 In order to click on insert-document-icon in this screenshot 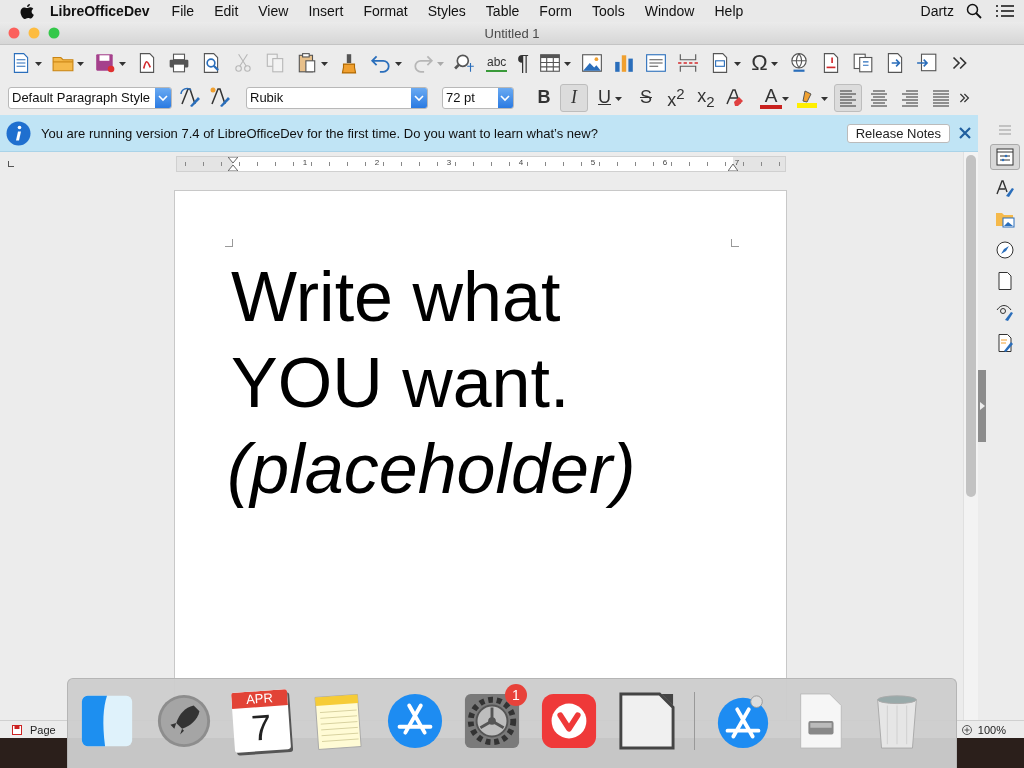, I will do `click(926, 62)`.